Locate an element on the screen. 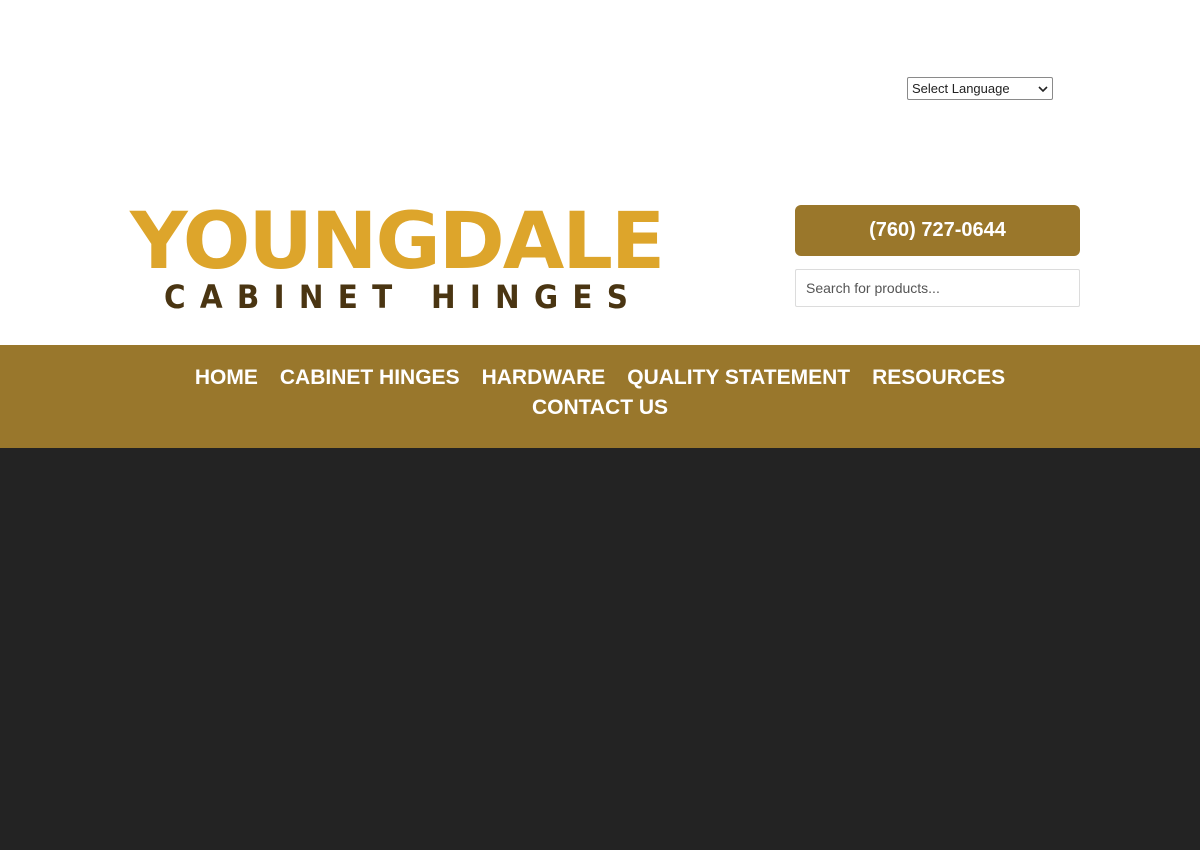 The height and width of the screenshot is (850, 1200). language-select: Select Language is located at coordinates (980, 88).